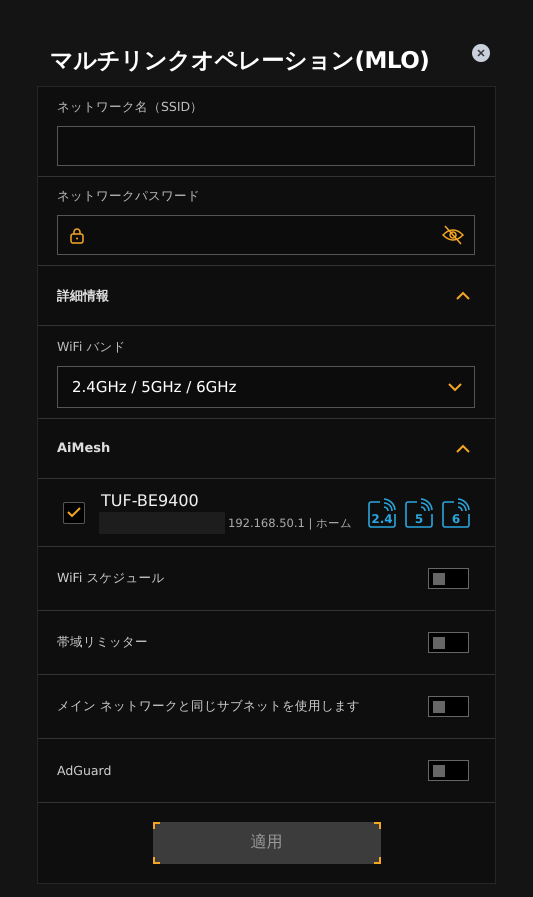 Image resolution: width=533 pixels, height=897 pixels. What do you see at coordinates (110, 578) in the screenshot?
I see `setting-label: WiFi スケジュール` at bounding box center [110, 578].